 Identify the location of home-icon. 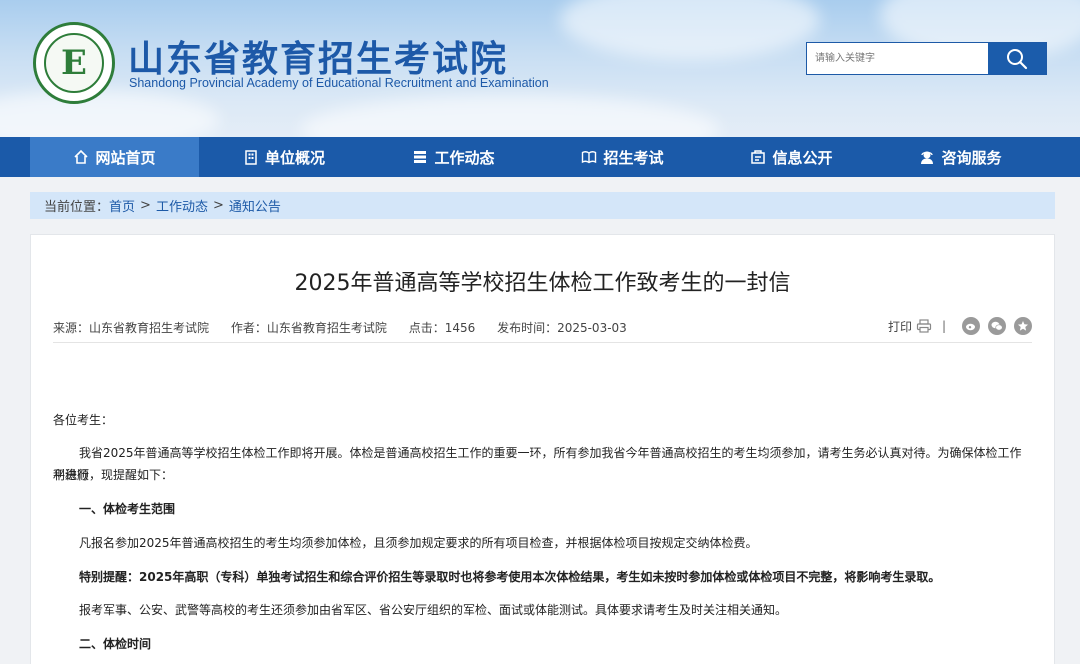
(81, 156).